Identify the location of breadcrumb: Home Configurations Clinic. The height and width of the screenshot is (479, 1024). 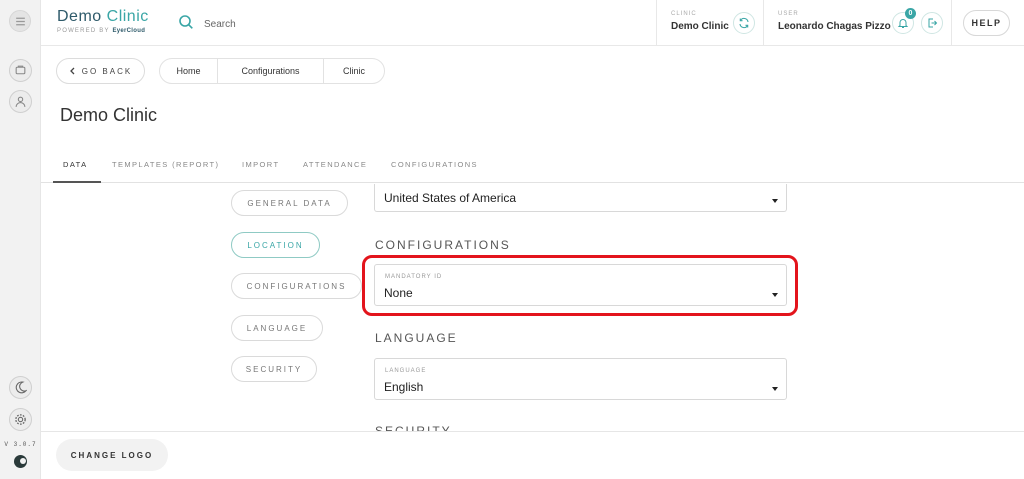
(272, 71).